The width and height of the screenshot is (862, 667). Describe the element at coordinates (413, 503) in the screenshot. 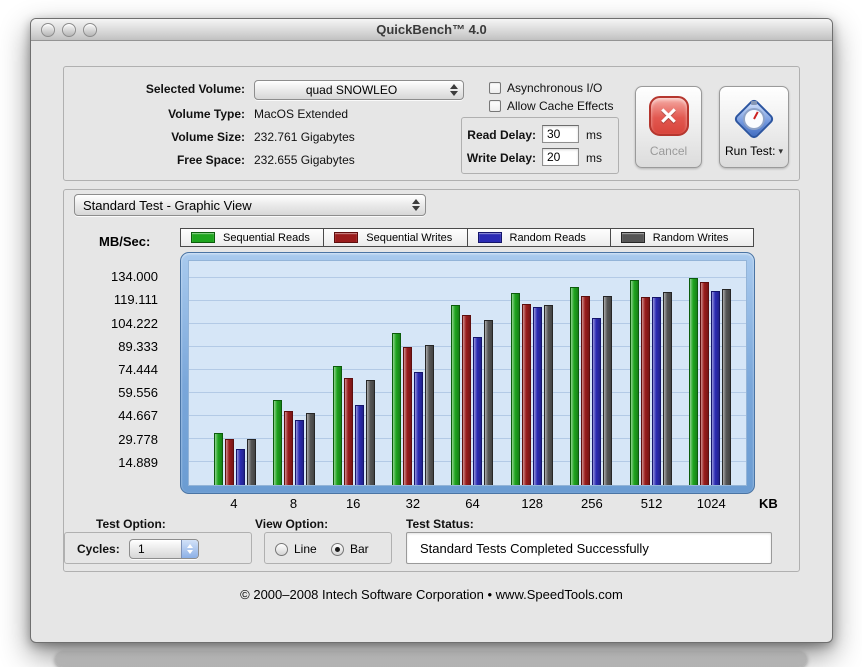

I see `x-tick-label: 32` at that location.